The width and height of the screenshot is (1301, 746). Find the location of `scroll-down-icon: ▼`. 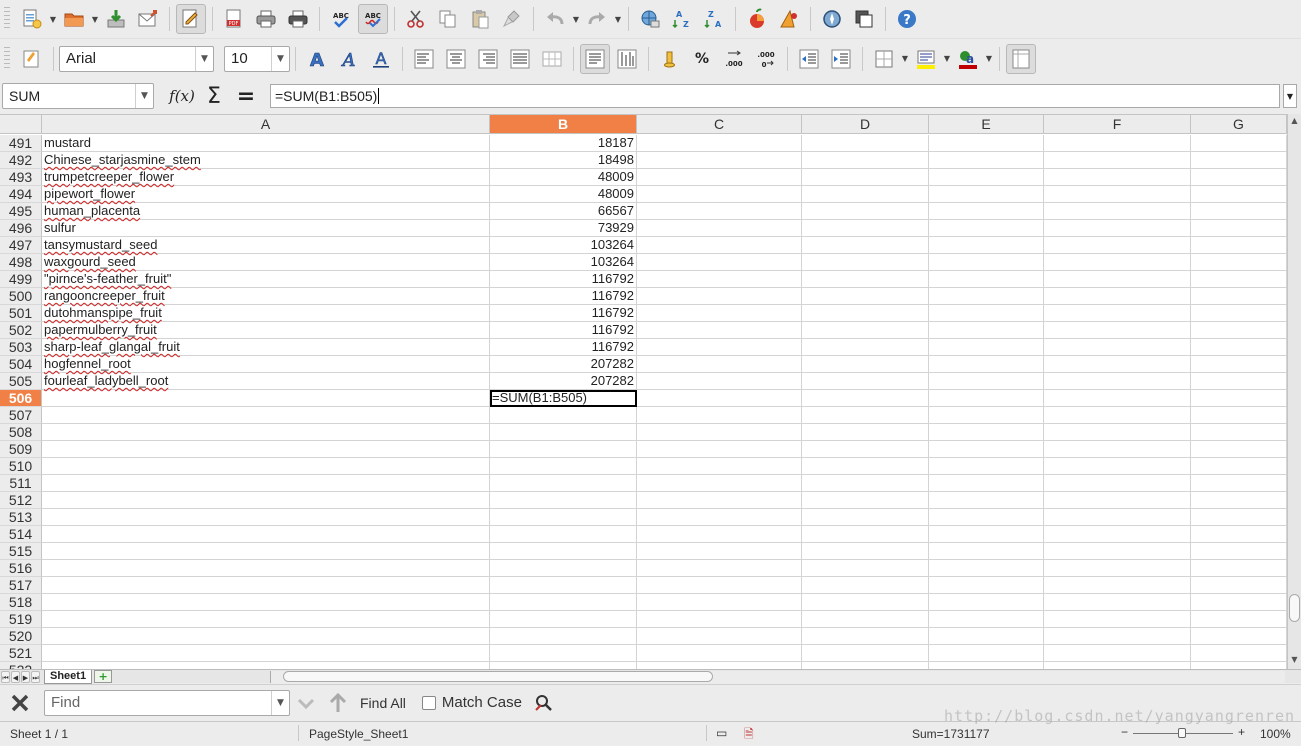

scroll-down-icon: ▼ is located at coordinates (1294, 661).